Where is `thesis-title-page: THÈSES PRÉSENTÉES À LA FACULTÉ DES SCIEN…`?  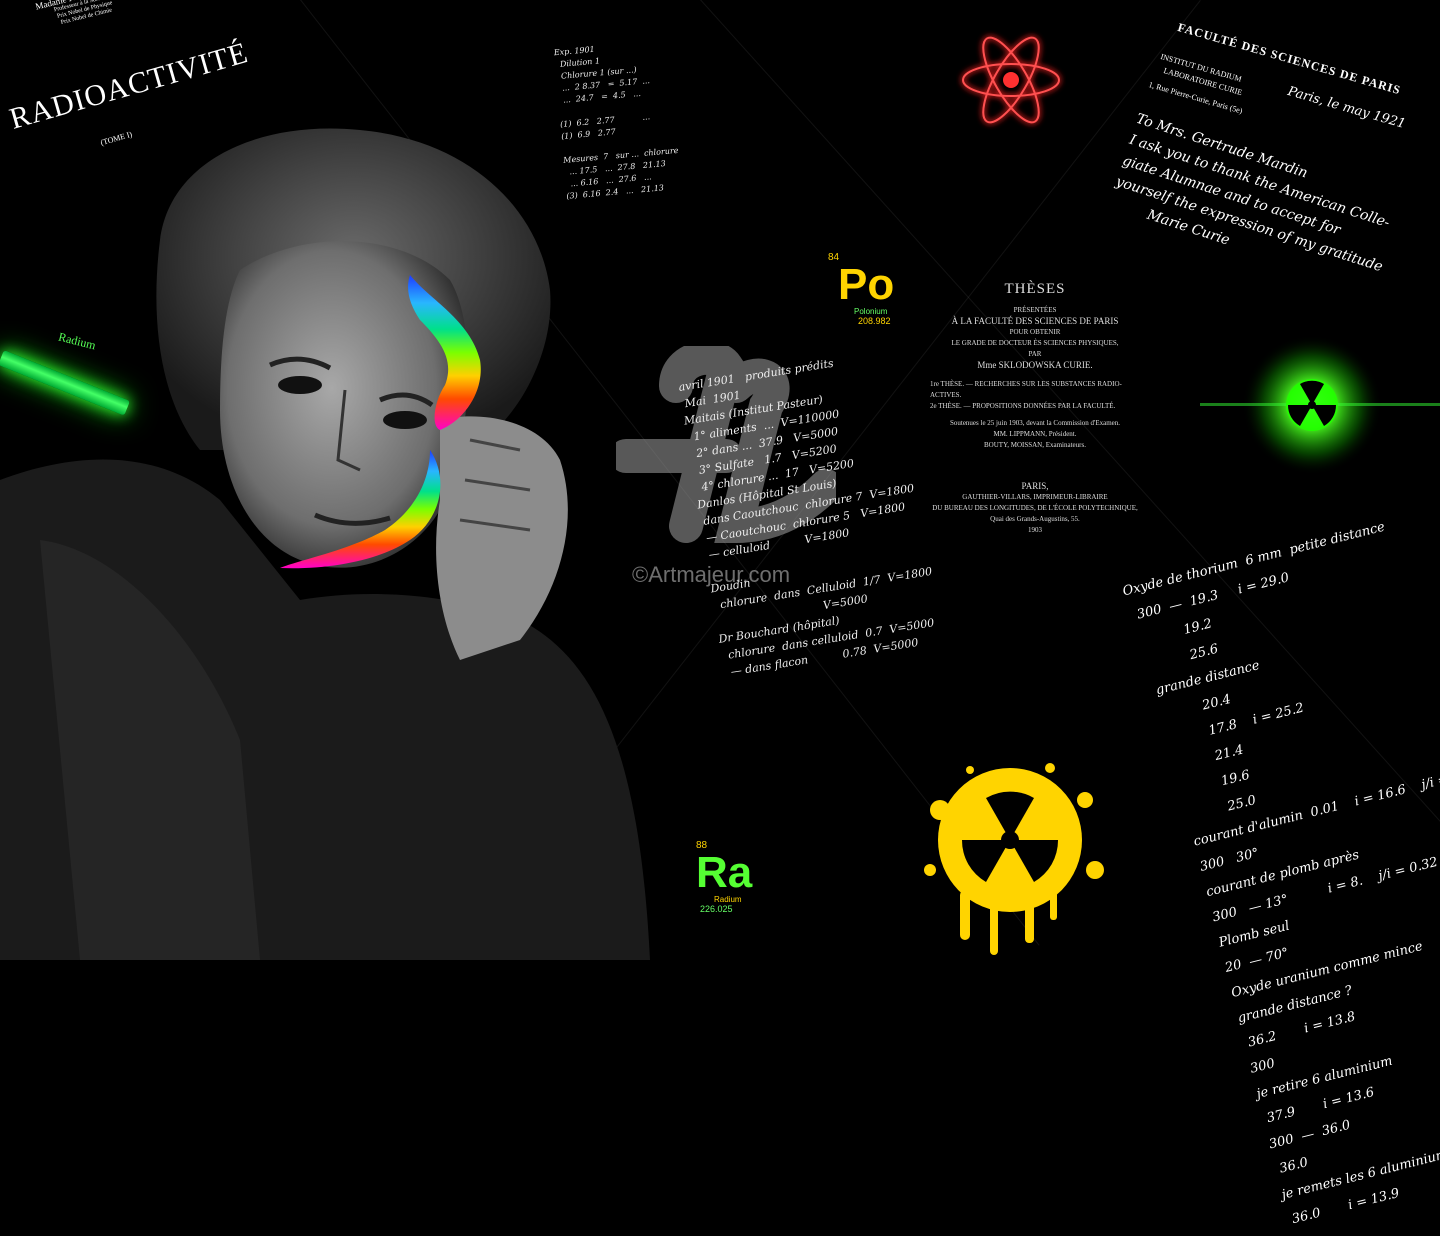 thesis-title-page: THÈSES PRÉSENTÉES À LA FACULTÉ DES SCIEN… is located at coordinates (1035, 408).